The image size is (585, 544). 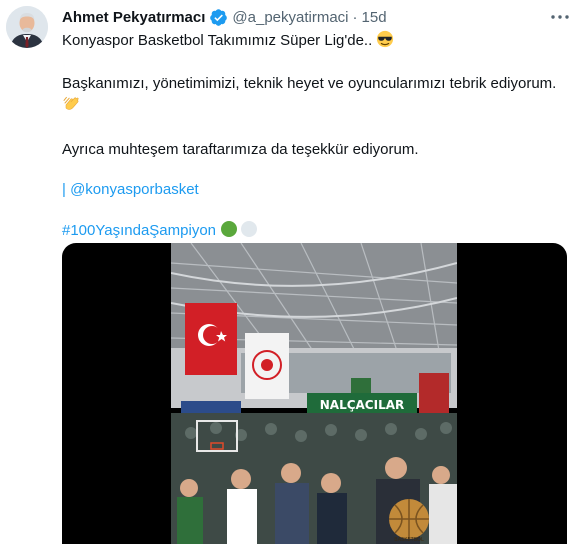 What do you see at coordinates (66, 189) in the screenshot?
I see `mention-prefix: |` at bounding box center [66, 189].